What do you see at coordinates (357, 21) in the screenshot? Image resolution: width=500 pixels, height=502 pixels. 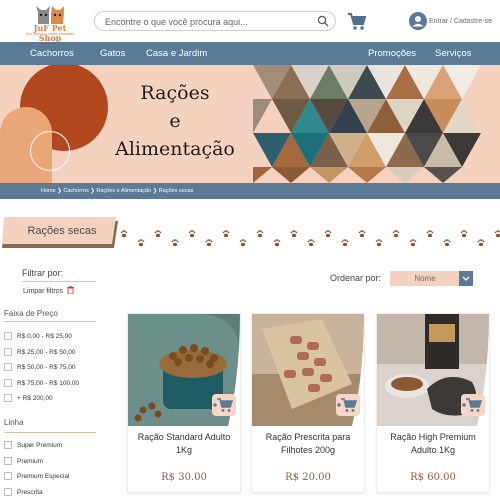 I see `cart-icon` at bounding box center [357, 21].